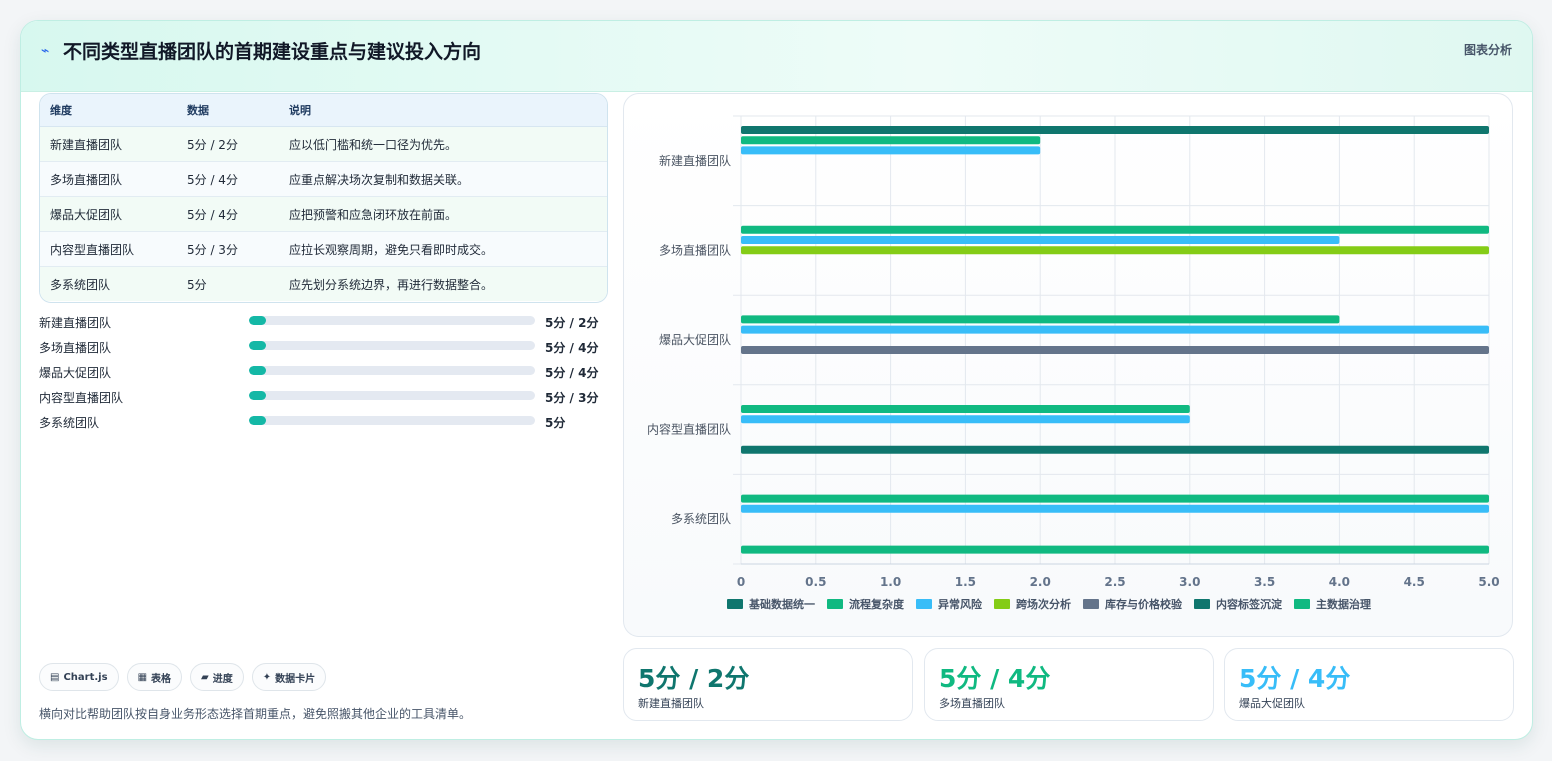 The width and height of the screenshot is (1552, 761). Describe the element at coordinates (572, 398) in the screenshot. I see `progress-value: 5分 / 3分` at that location.